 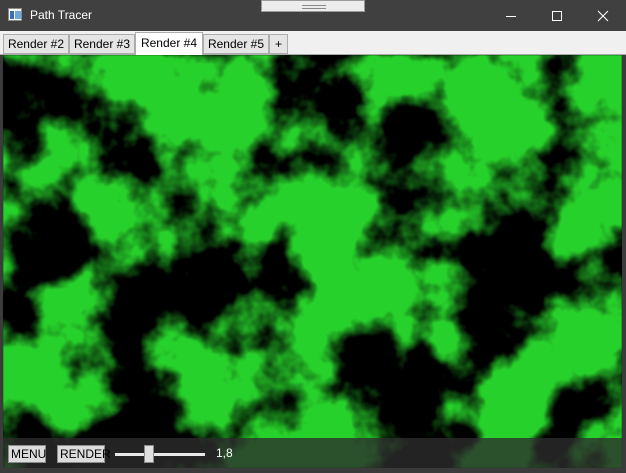 I want to click on close-icon, so click(x=603, y=15).